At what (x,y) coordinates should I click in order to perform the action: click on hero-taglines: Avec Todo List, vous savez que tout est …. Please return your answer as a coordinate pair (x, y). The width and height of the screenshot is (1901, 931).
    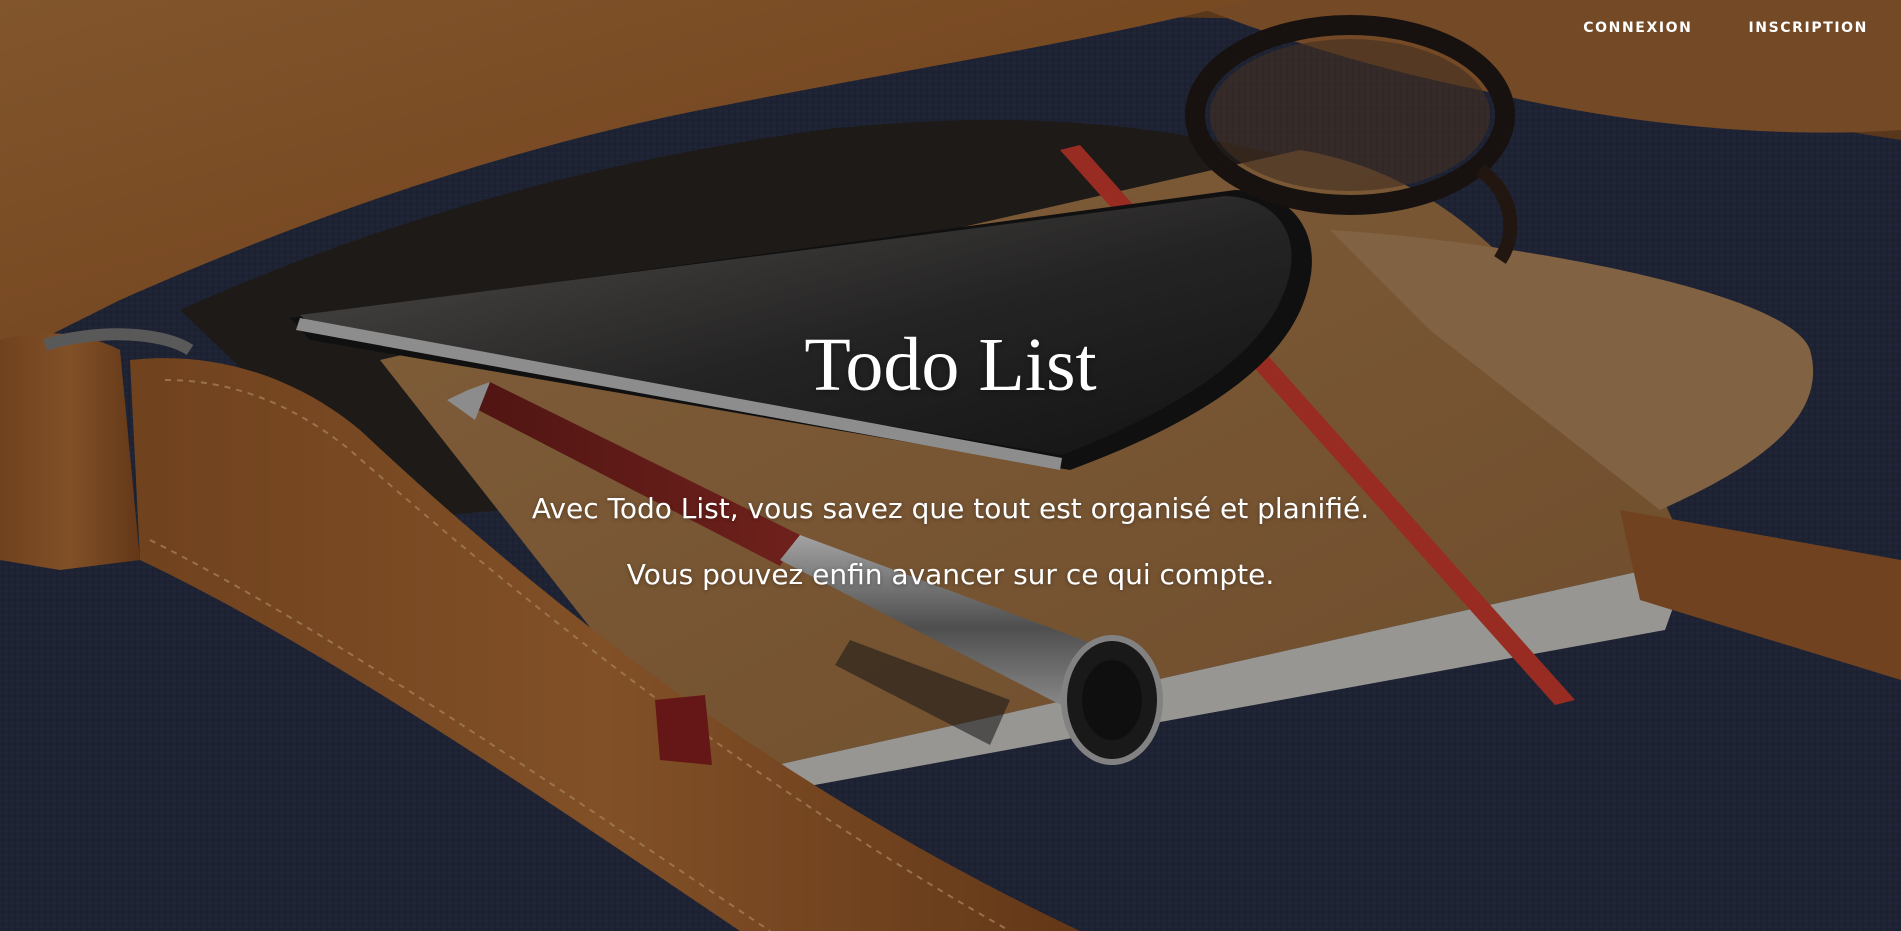
    Looking at the image, I should click on (950, 542).